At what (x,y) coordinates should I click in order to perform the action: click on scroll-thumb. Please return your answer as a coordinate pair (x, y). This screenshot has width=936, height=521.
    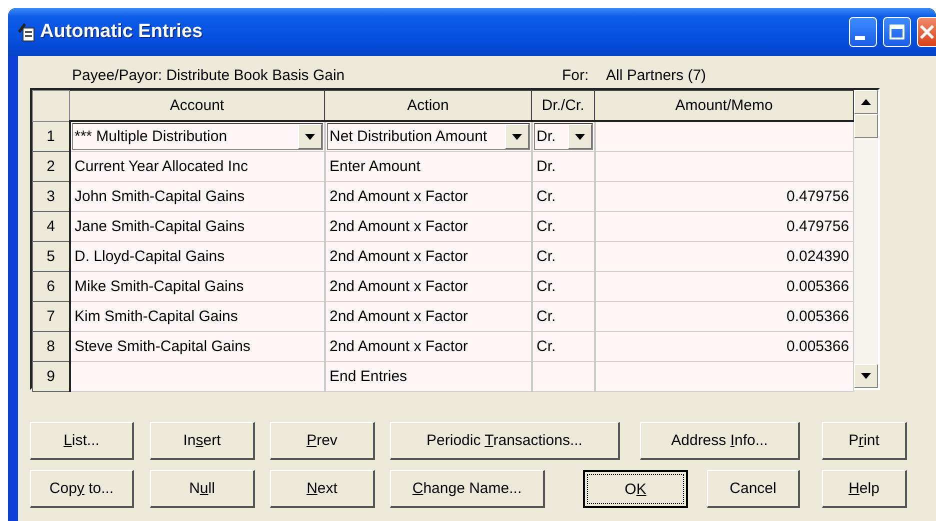
    Looking at the image, I should click on (866, 126).